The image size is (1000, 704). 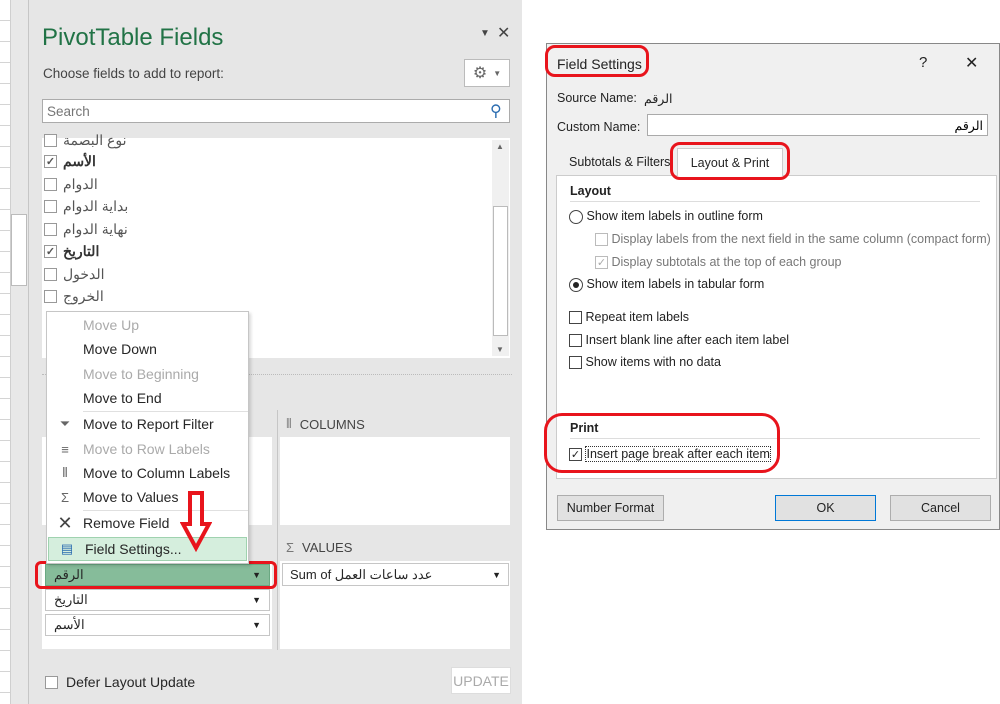 I want to click on row-field-label: الأسم, so click(x=69, y=624).